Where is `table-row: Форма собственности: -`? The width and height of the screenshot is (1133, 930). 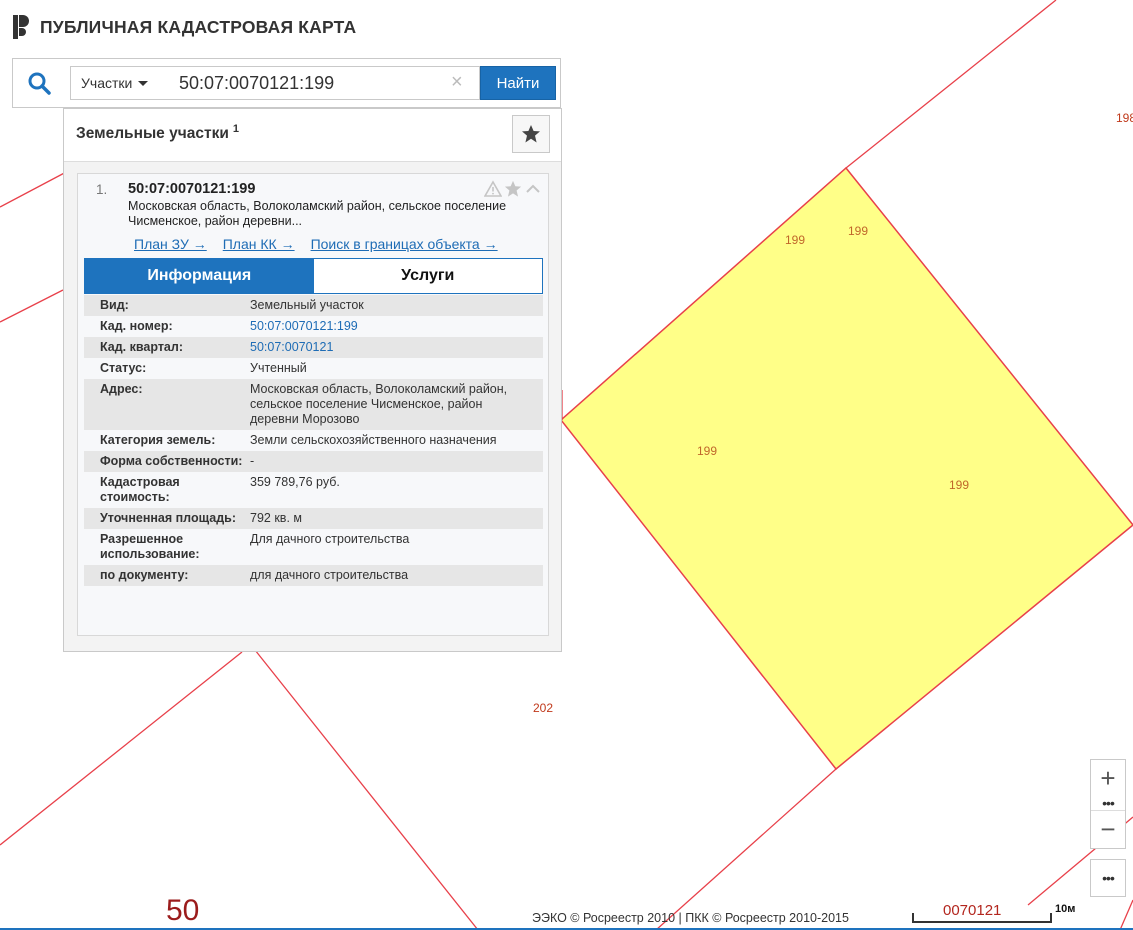 table-row: Форма собственности: - is located at coordinates (313, 461).